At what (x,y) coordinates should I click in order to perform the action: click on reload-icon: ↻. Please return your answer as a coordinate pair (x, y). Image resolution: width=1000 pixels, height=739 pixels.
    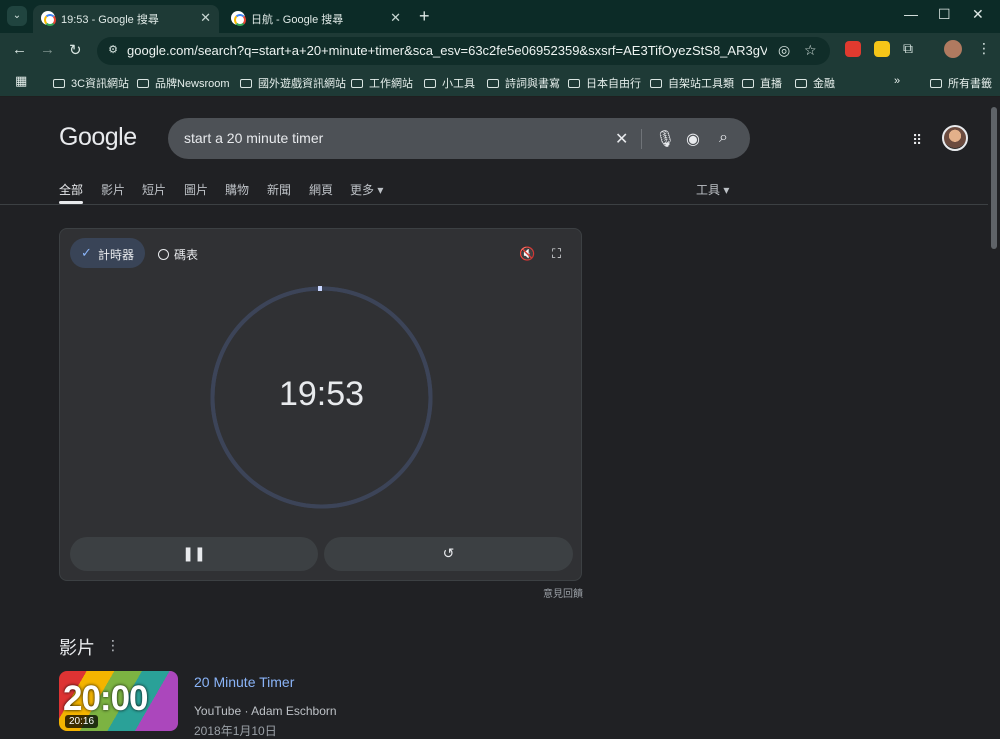
    Looking at the image, I should click on (75, 50).